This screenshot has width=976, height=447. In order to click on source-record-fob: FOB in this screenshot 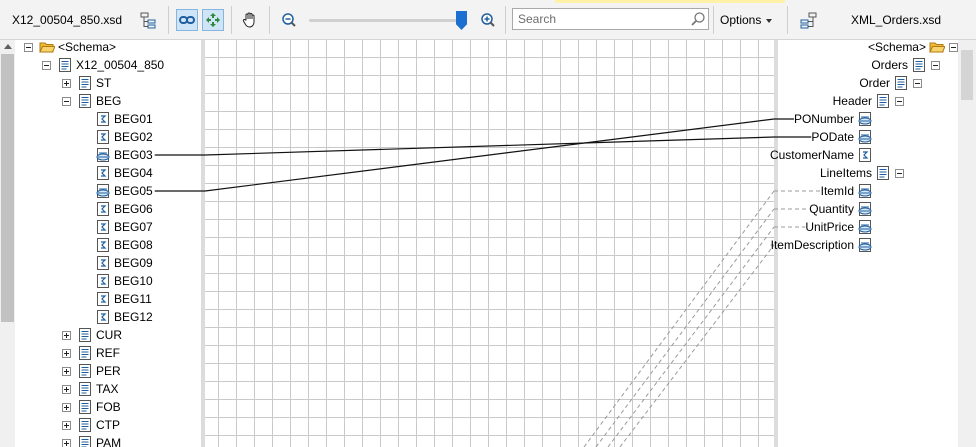, I will do `click(91, 407)`.